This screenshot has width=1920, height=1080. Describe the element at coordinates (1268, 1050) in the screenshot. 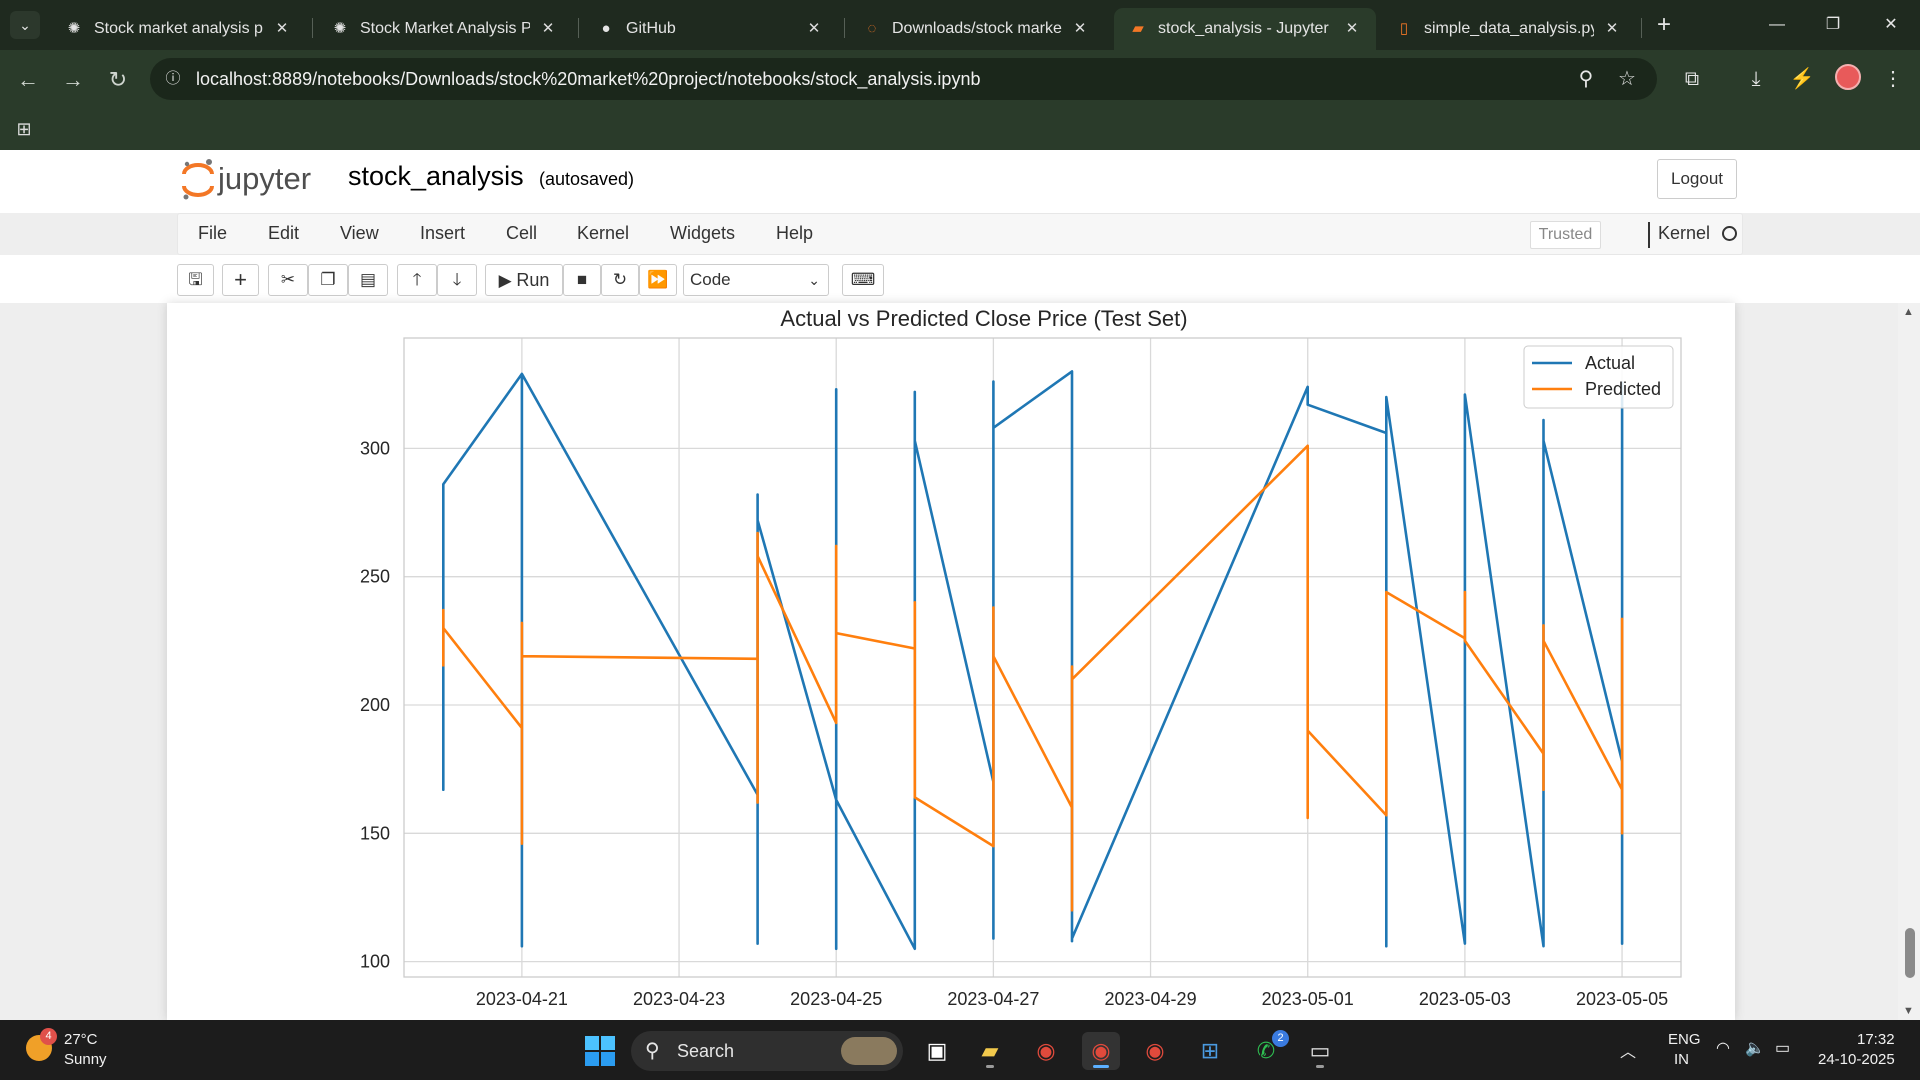

I see `whatsapp-icon: ✆ 2` at that location.